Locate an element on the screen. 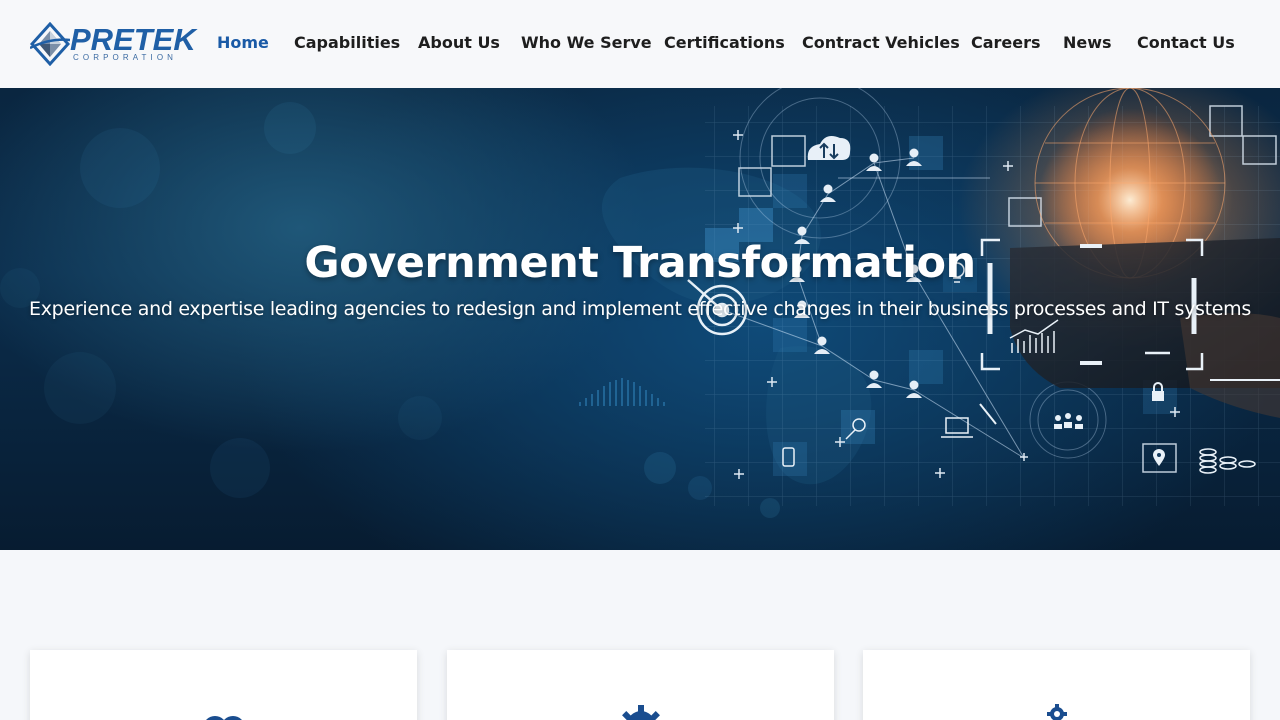 The image size is (1280, 720). nav-home: Home is located at coordinates (243, 43).